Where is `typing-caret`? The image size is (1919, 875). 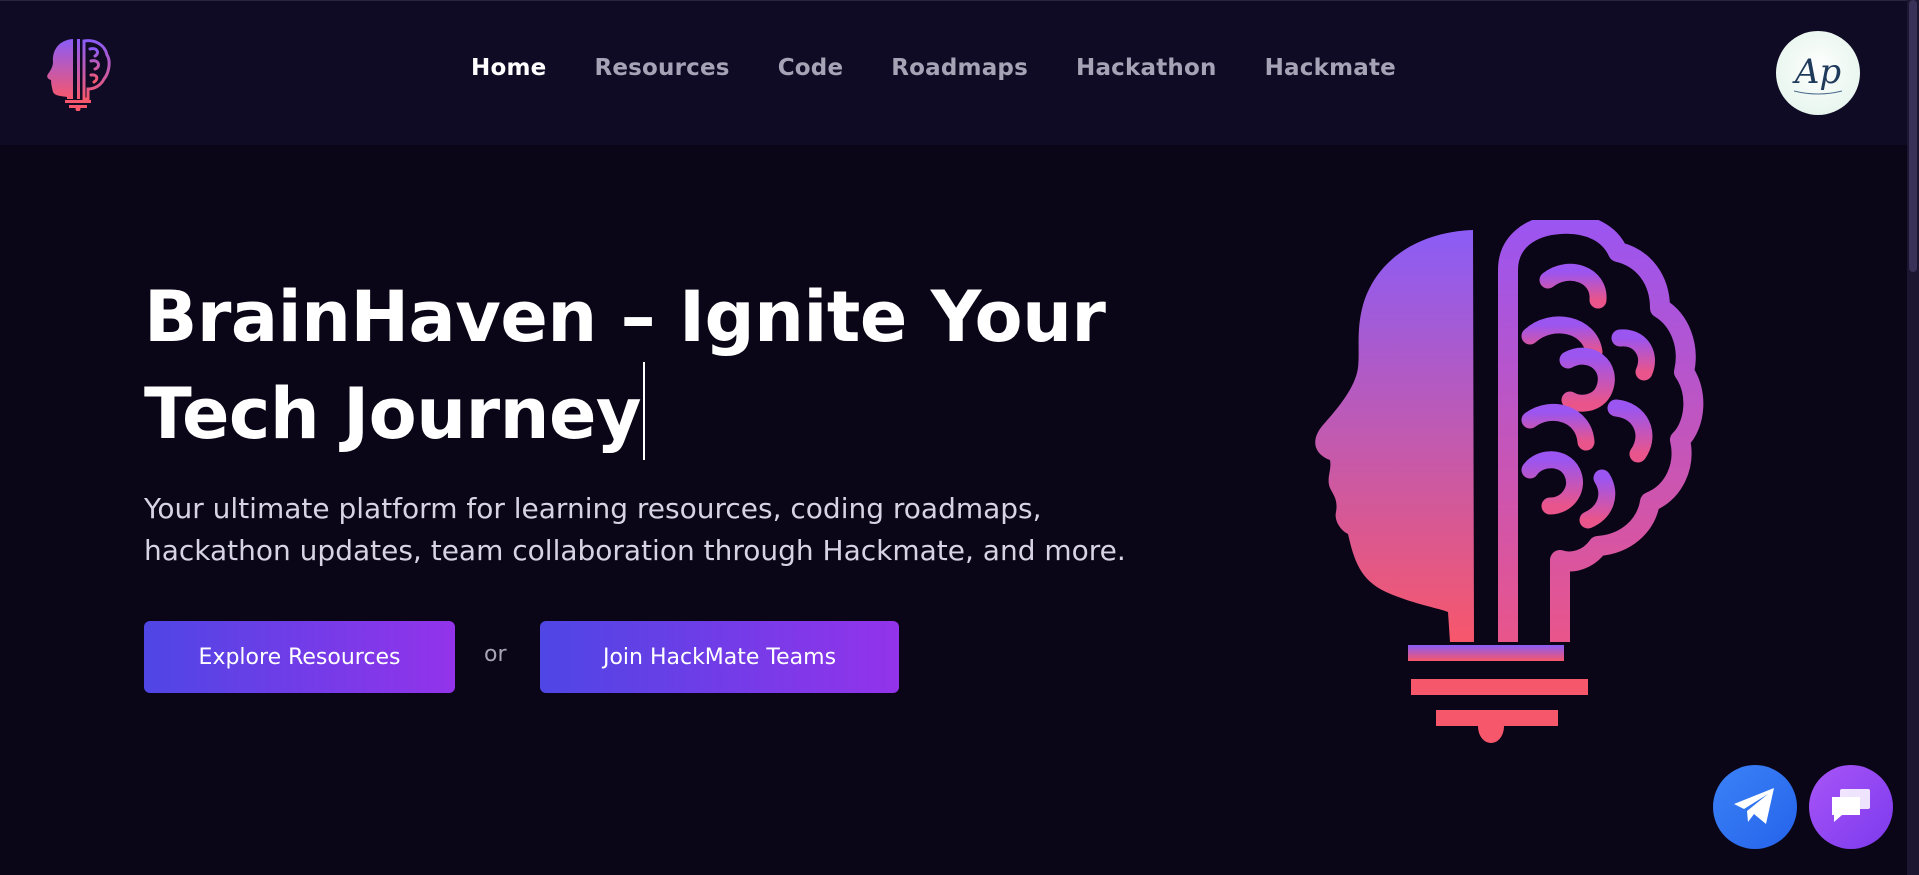 typing-caret is located at coordinates (644, 411).